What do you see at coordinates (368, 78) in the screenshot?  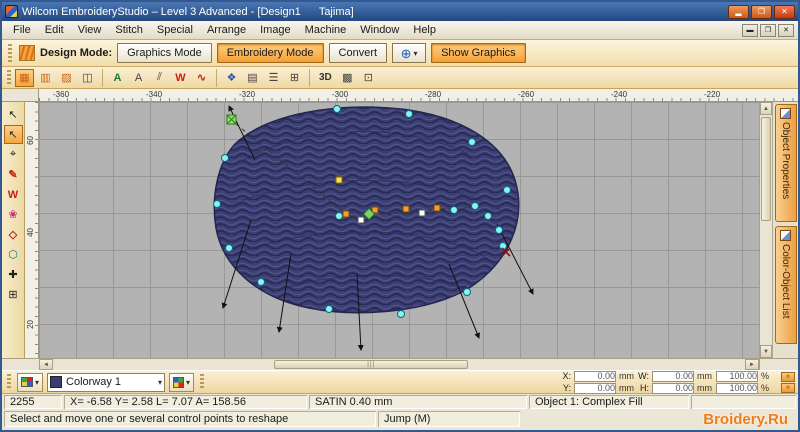 I see `hoop-toggle-icon: ⊡` at bounding box center [368, 78].